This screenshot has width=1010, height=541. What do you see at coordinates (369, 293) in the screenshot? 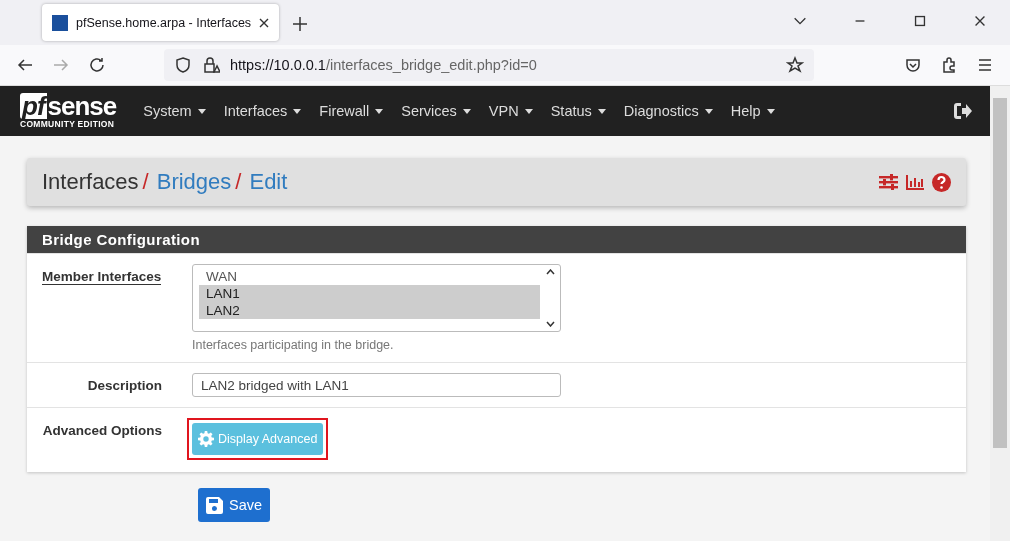
I see `listbox-option: LAN1` at bounding box center [369, 293].